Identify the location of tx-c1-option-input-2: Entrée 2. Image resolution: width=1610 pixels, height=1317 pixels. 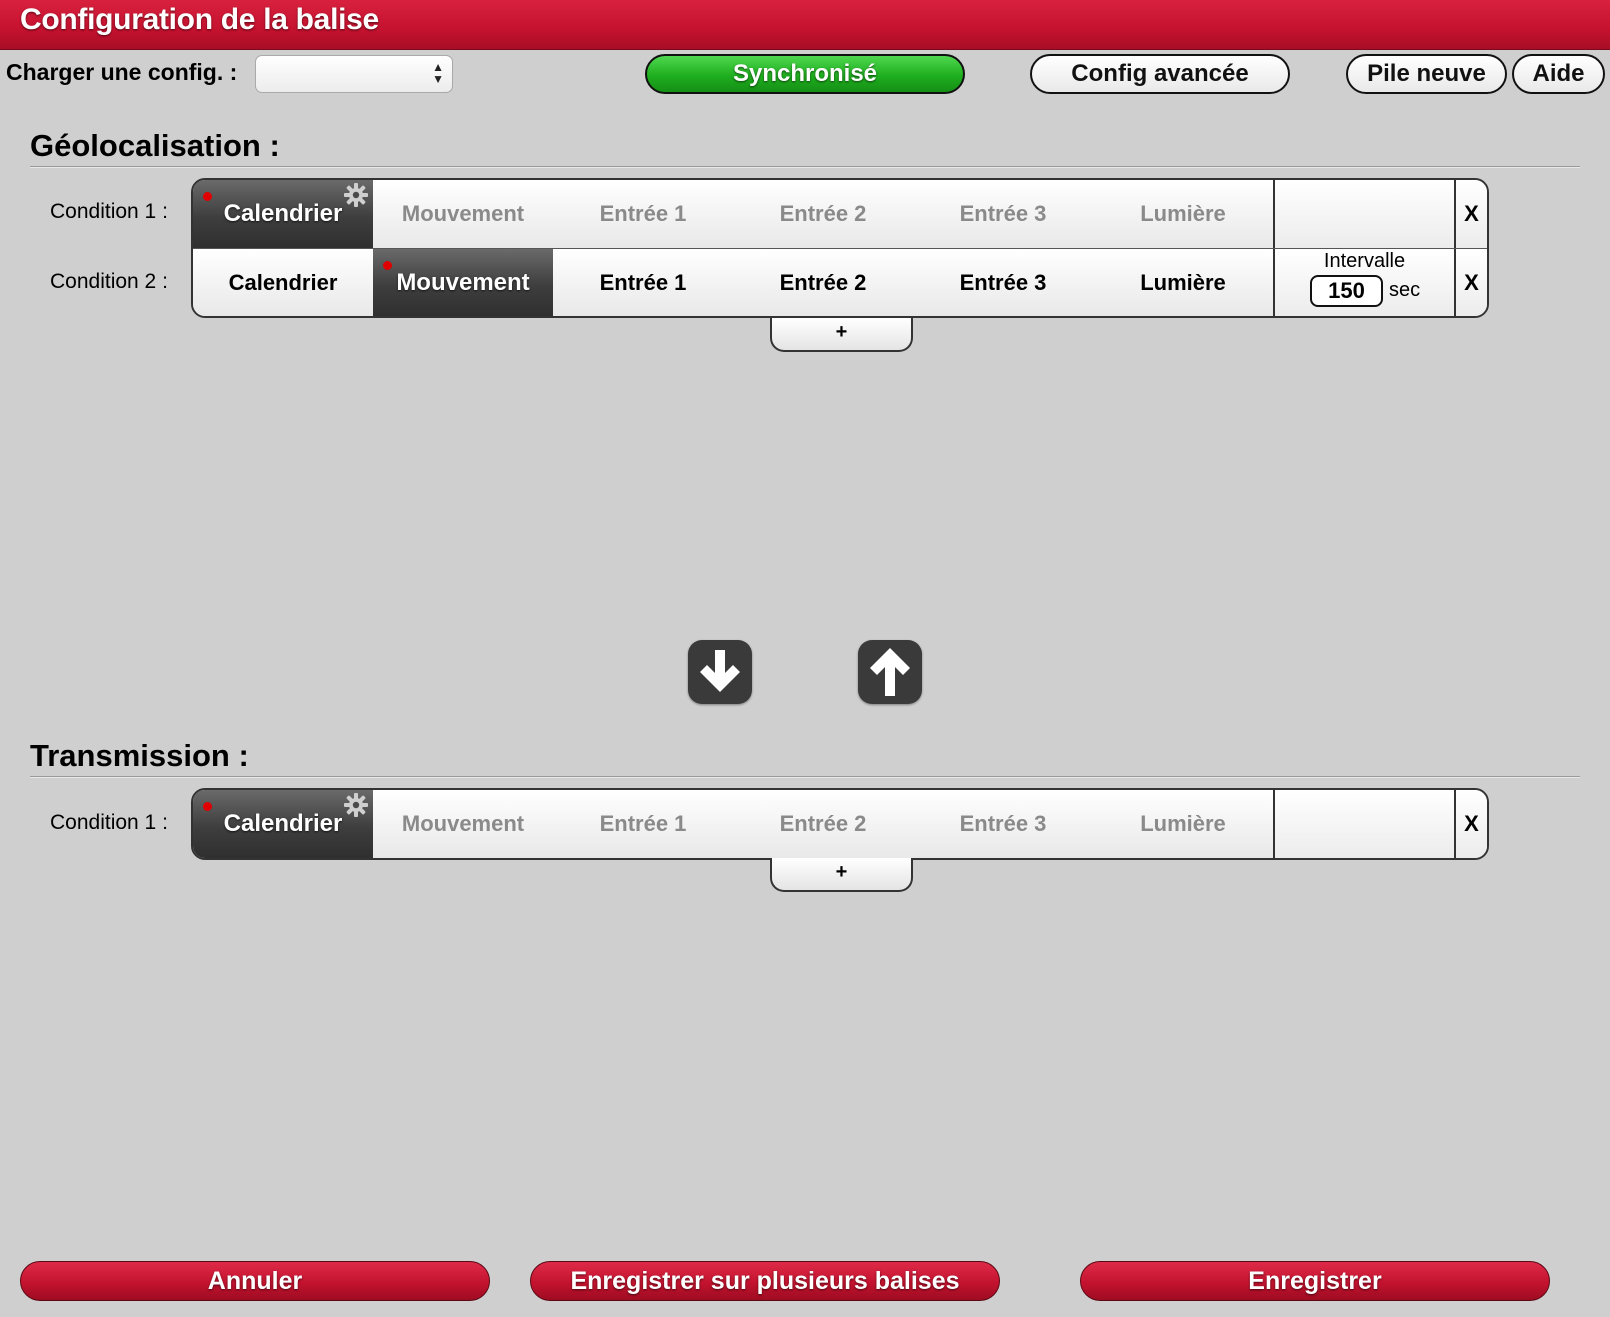
(823, 824).